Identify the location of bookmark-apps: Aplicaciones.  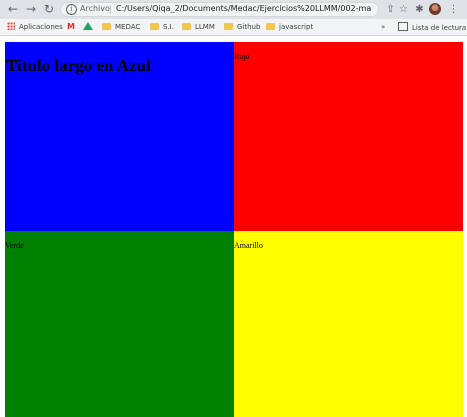
(35, 27).